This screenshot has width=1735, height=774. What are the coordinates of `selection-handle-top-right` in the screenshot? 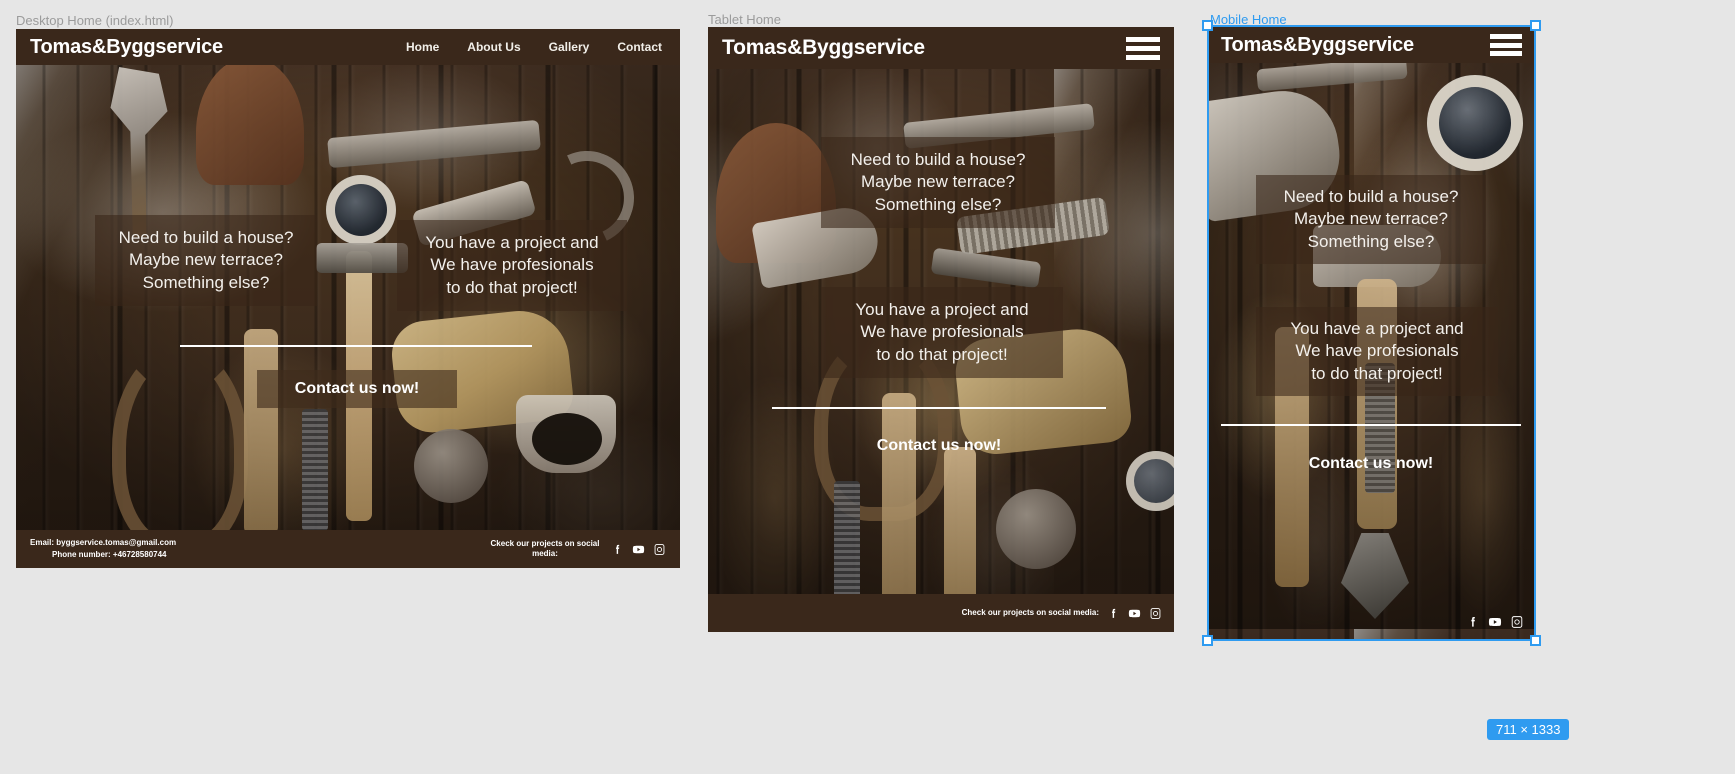 It's located at (1535, 25).